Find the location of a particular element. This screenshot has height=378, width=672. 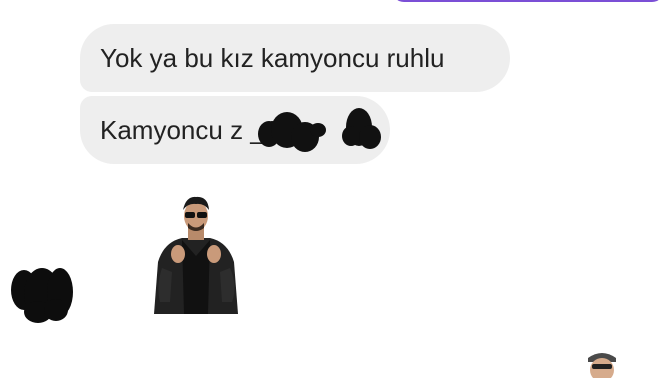

avatar is located at coordinates (42, 294).